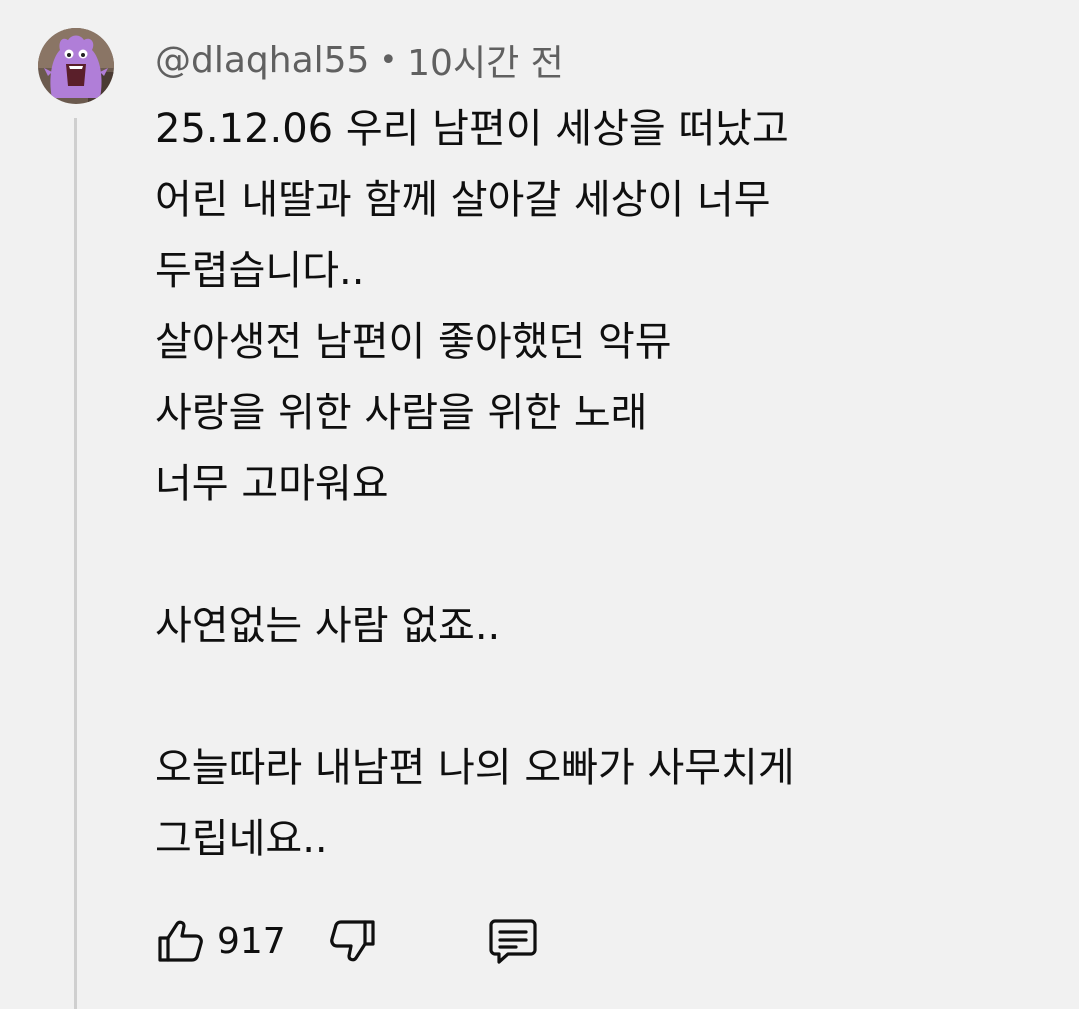  I want to click on comment-actions: 917, so click(347, 941).